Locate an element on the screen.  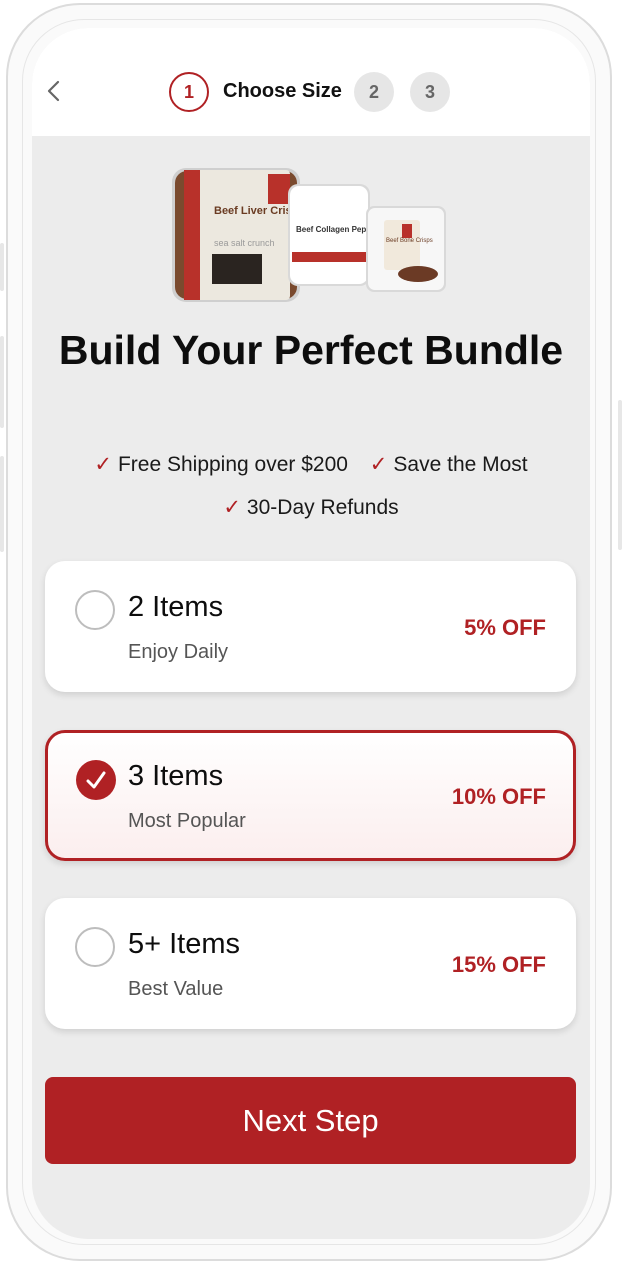
step-header: 1 Choose Size 2 3 is located at coordinates (311, 82).